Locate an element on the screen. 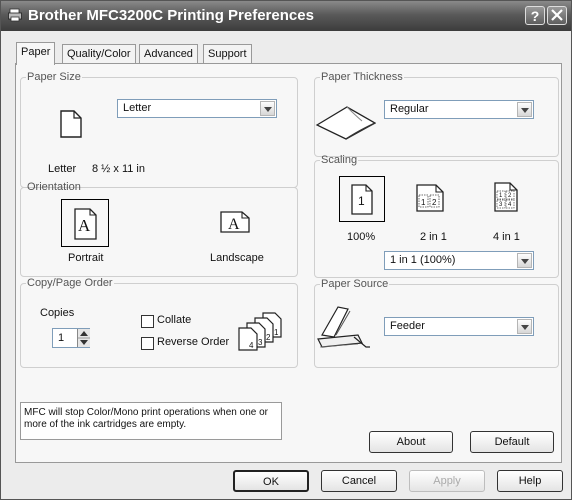 The image size is (572, 500). paper-thickness-select: Regular is located at coordinates (459, 109).